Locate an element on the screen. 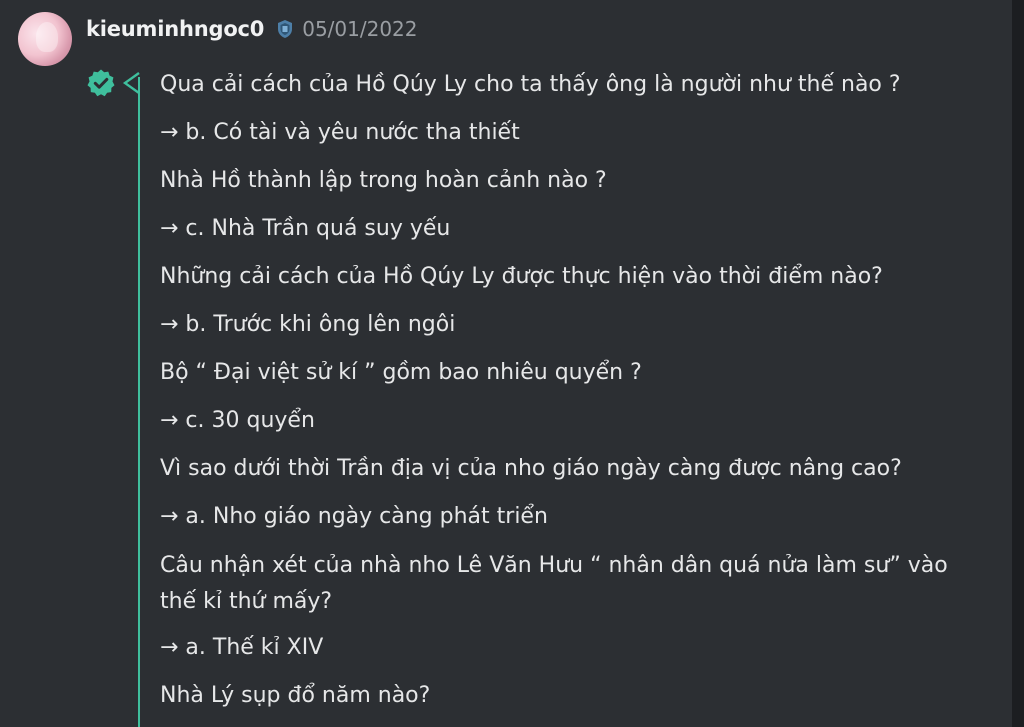  answer-line: → a. Thế kỉ XIV is located at coordinates (242, 647).